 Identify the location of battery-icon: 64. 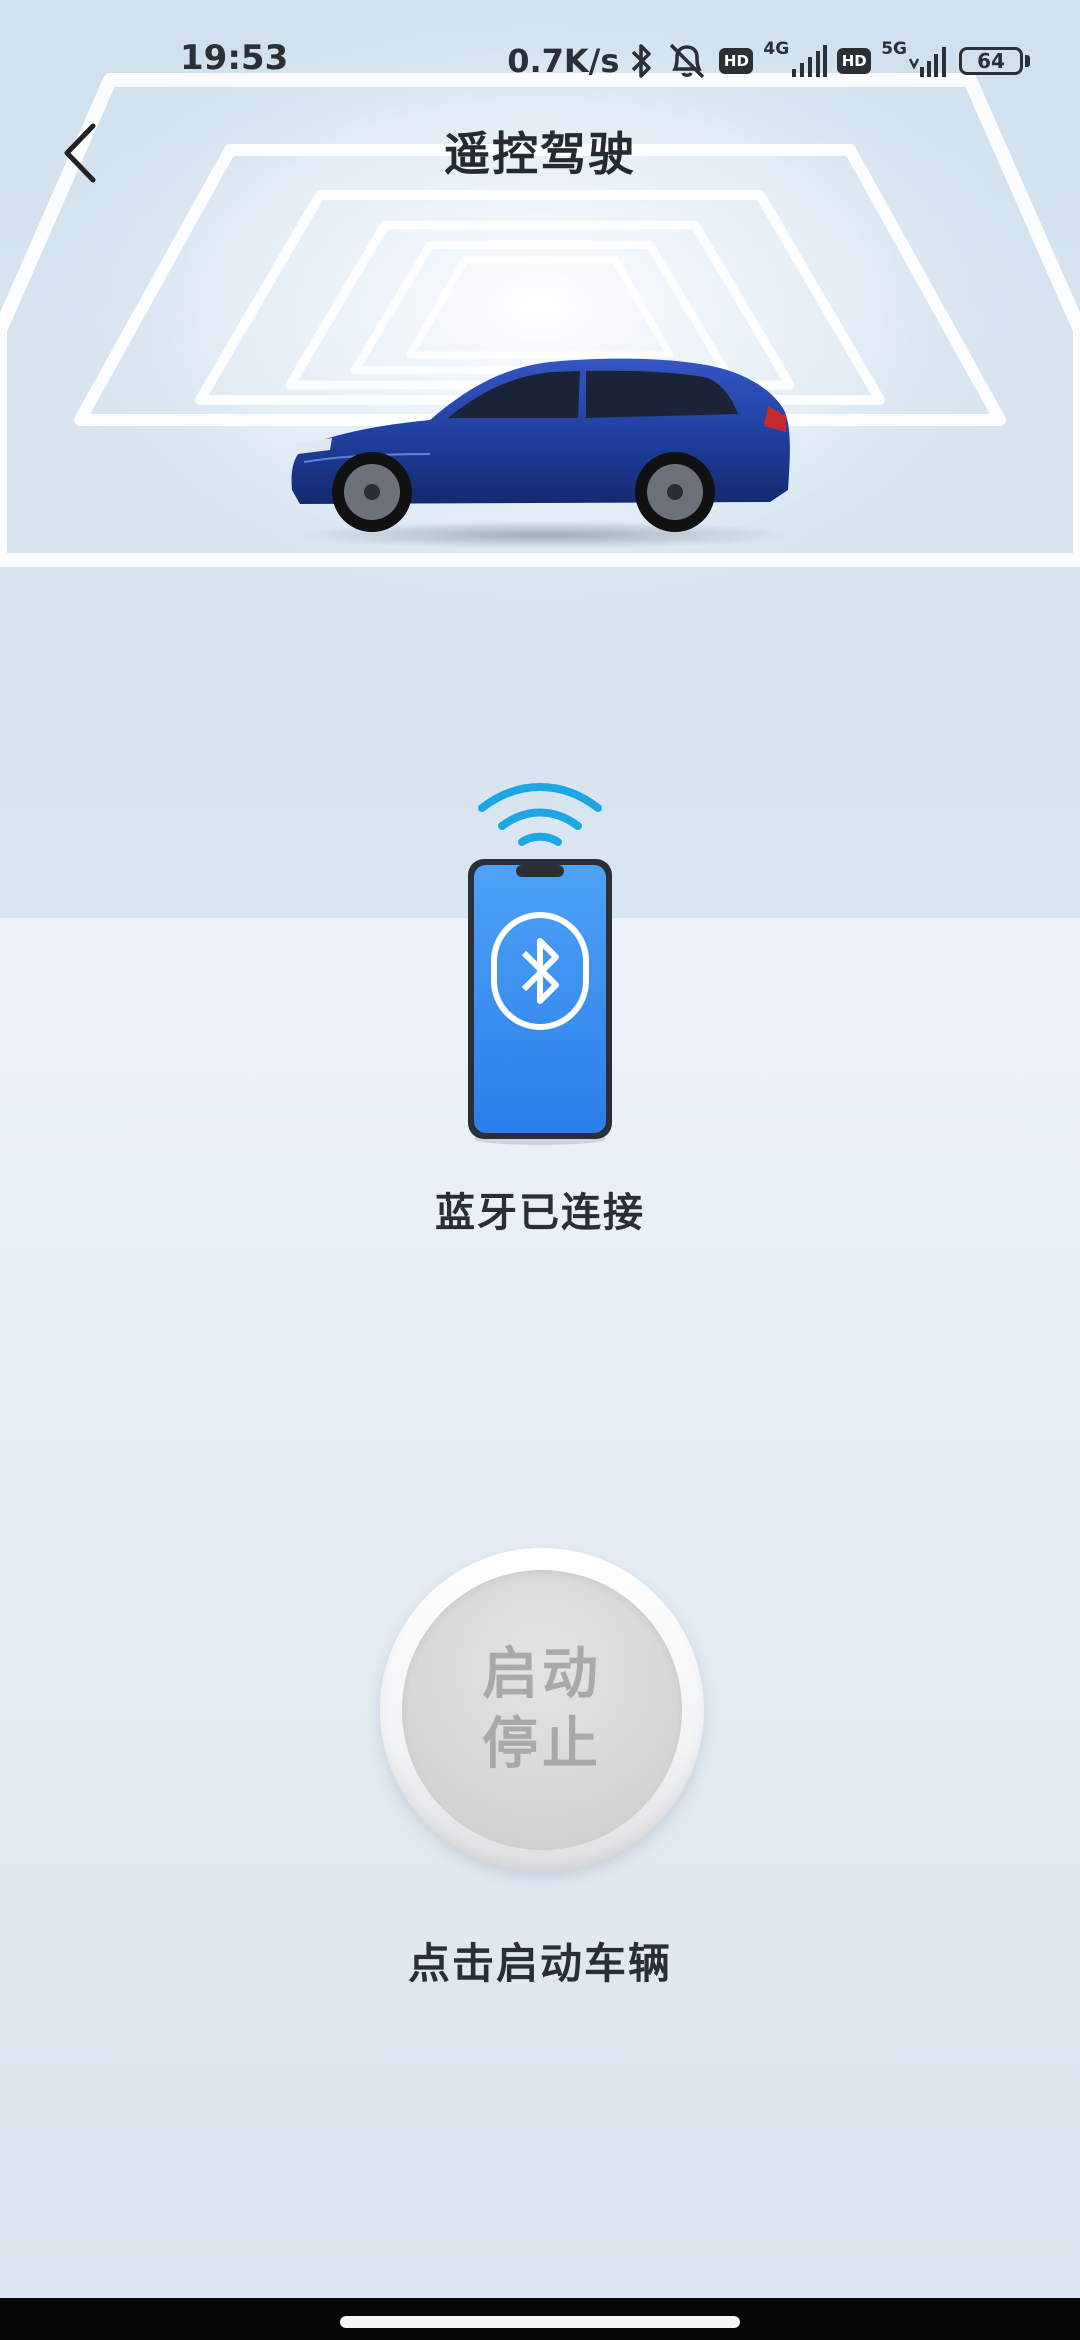
(991, 61).